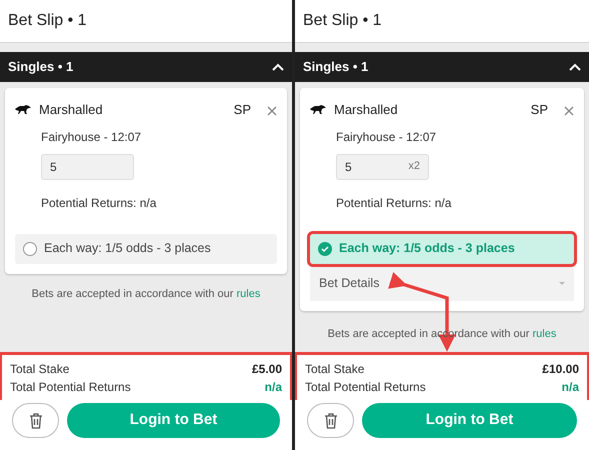  Describe the element at coordinates (87, 167) in the screenshot. I see `stake-field: 5` at that location.